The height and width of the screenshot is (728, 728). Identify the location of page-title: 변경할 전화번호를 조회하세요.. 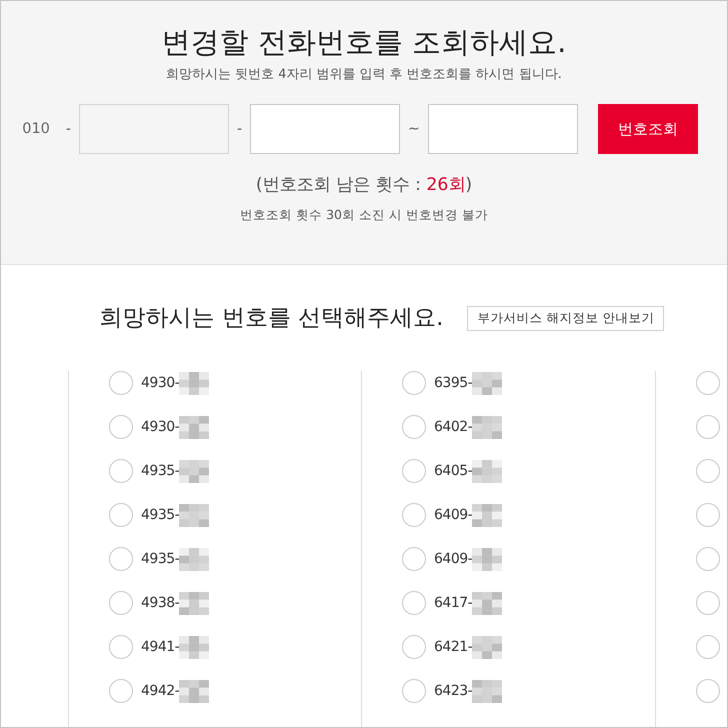
(364, 42).